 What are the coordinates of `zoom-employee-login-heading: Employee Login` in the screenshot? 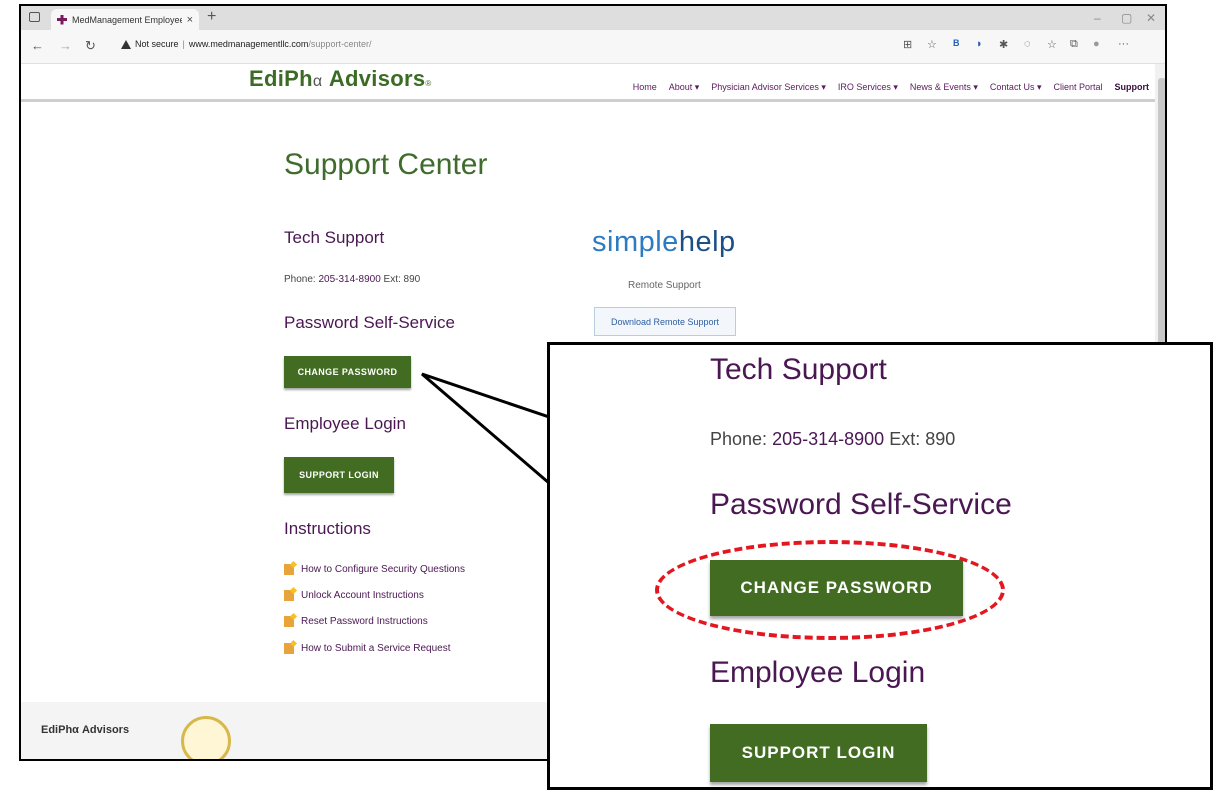 It's located at (818, 672).